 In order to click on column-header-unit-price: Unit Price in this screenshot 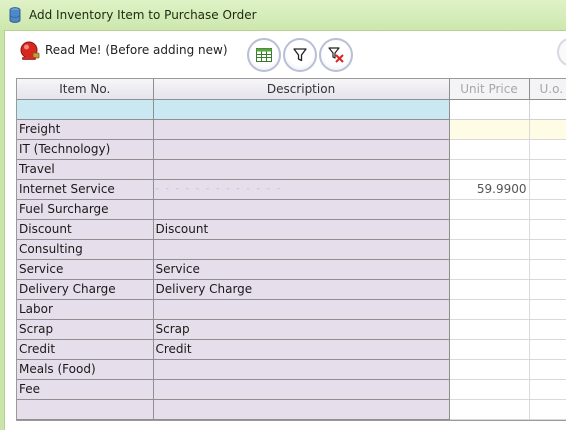, I will do `click(489, 89)`.